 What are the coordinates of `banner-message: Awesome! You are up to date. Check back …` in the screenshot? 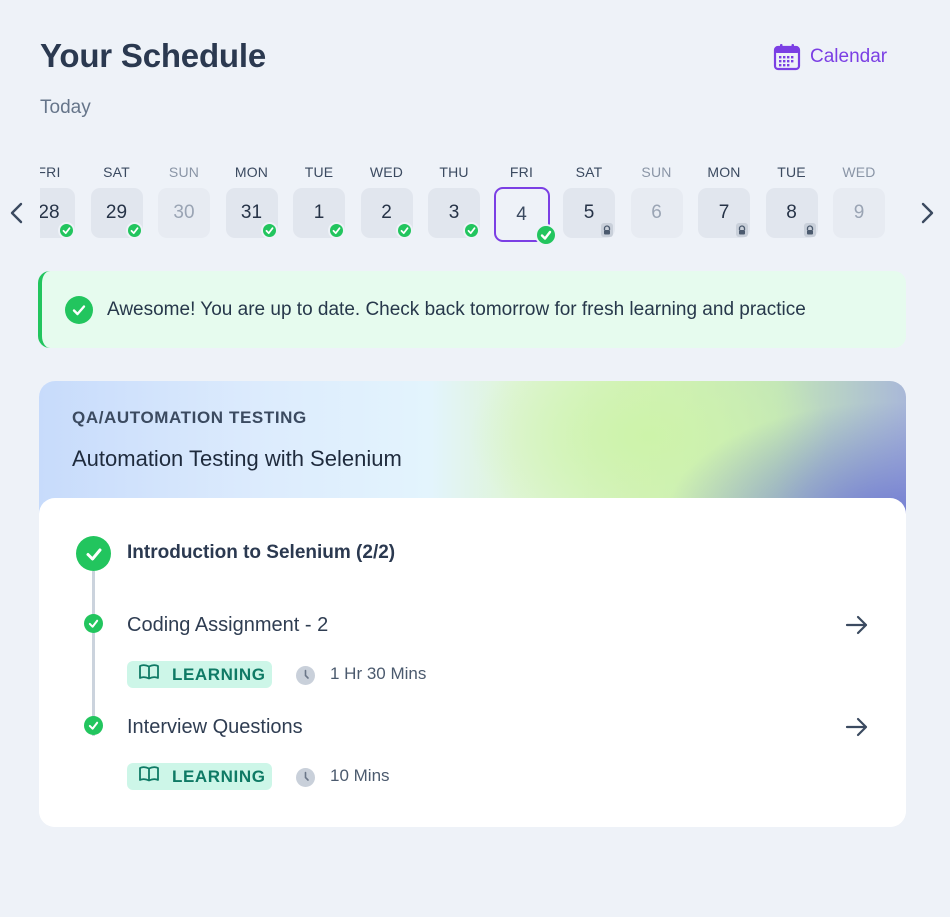 It's located at (456, 309).